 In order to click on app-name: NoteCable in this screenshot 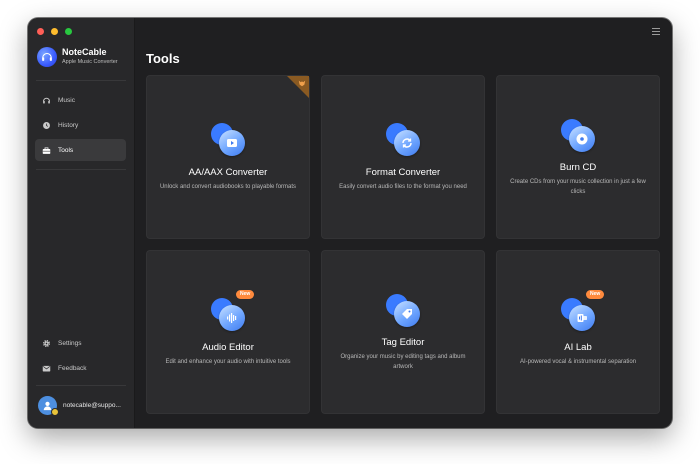, I will do `click(84, 52)`.